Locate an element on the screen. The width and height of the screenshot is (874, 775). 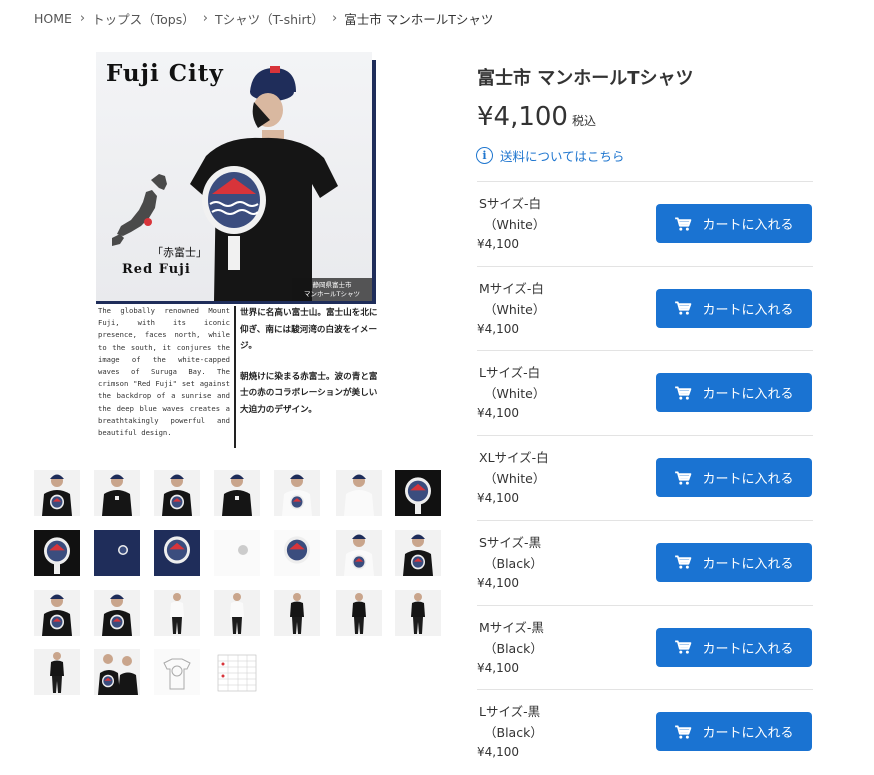
caption-line-2: マンホールTシャツ is located at coordinates (332, 294).